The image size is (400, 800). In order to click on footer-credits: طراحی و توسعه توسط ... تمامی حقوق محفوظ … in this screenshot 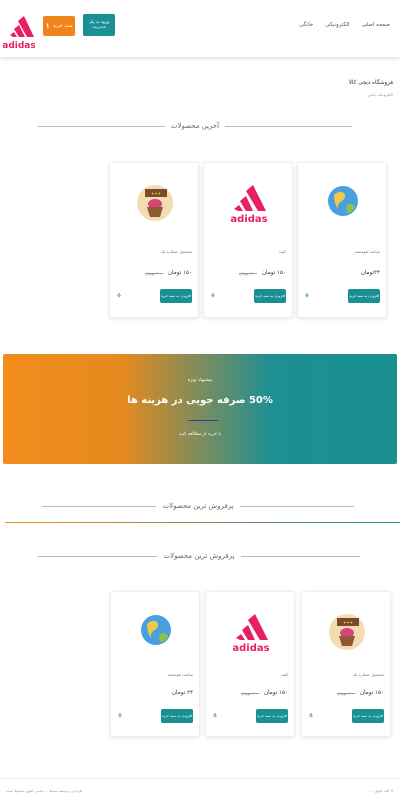, I will do `click(44, 791)`.